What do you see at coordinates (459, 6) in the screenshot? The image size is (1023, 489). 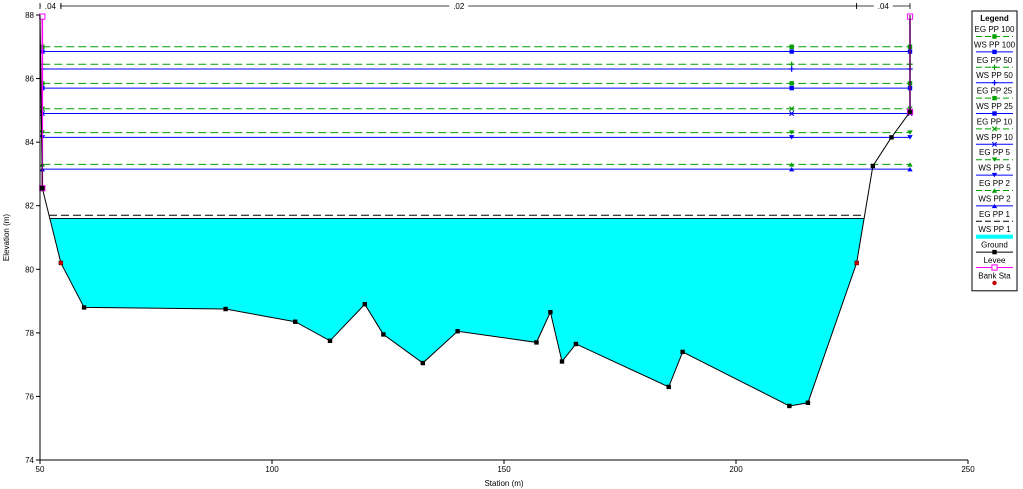 I see `mannings-n-label: .02` at bounding box center [459, 6].